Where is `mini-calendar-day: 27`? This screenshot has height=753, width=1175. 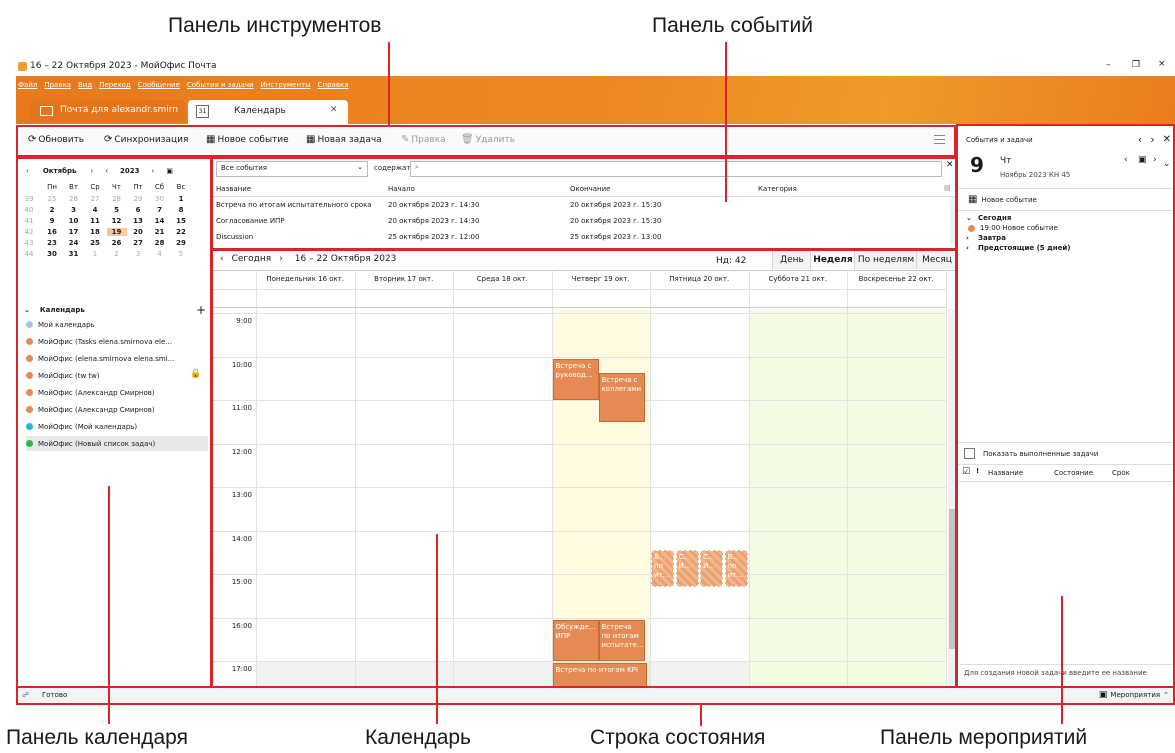 mini-calendar-day: 27 is located at coordinates (95, 199).